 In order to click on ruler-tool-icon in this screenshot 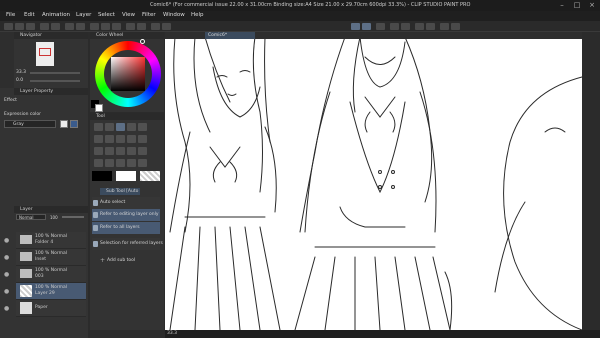, I will do `click(109, 163)`.